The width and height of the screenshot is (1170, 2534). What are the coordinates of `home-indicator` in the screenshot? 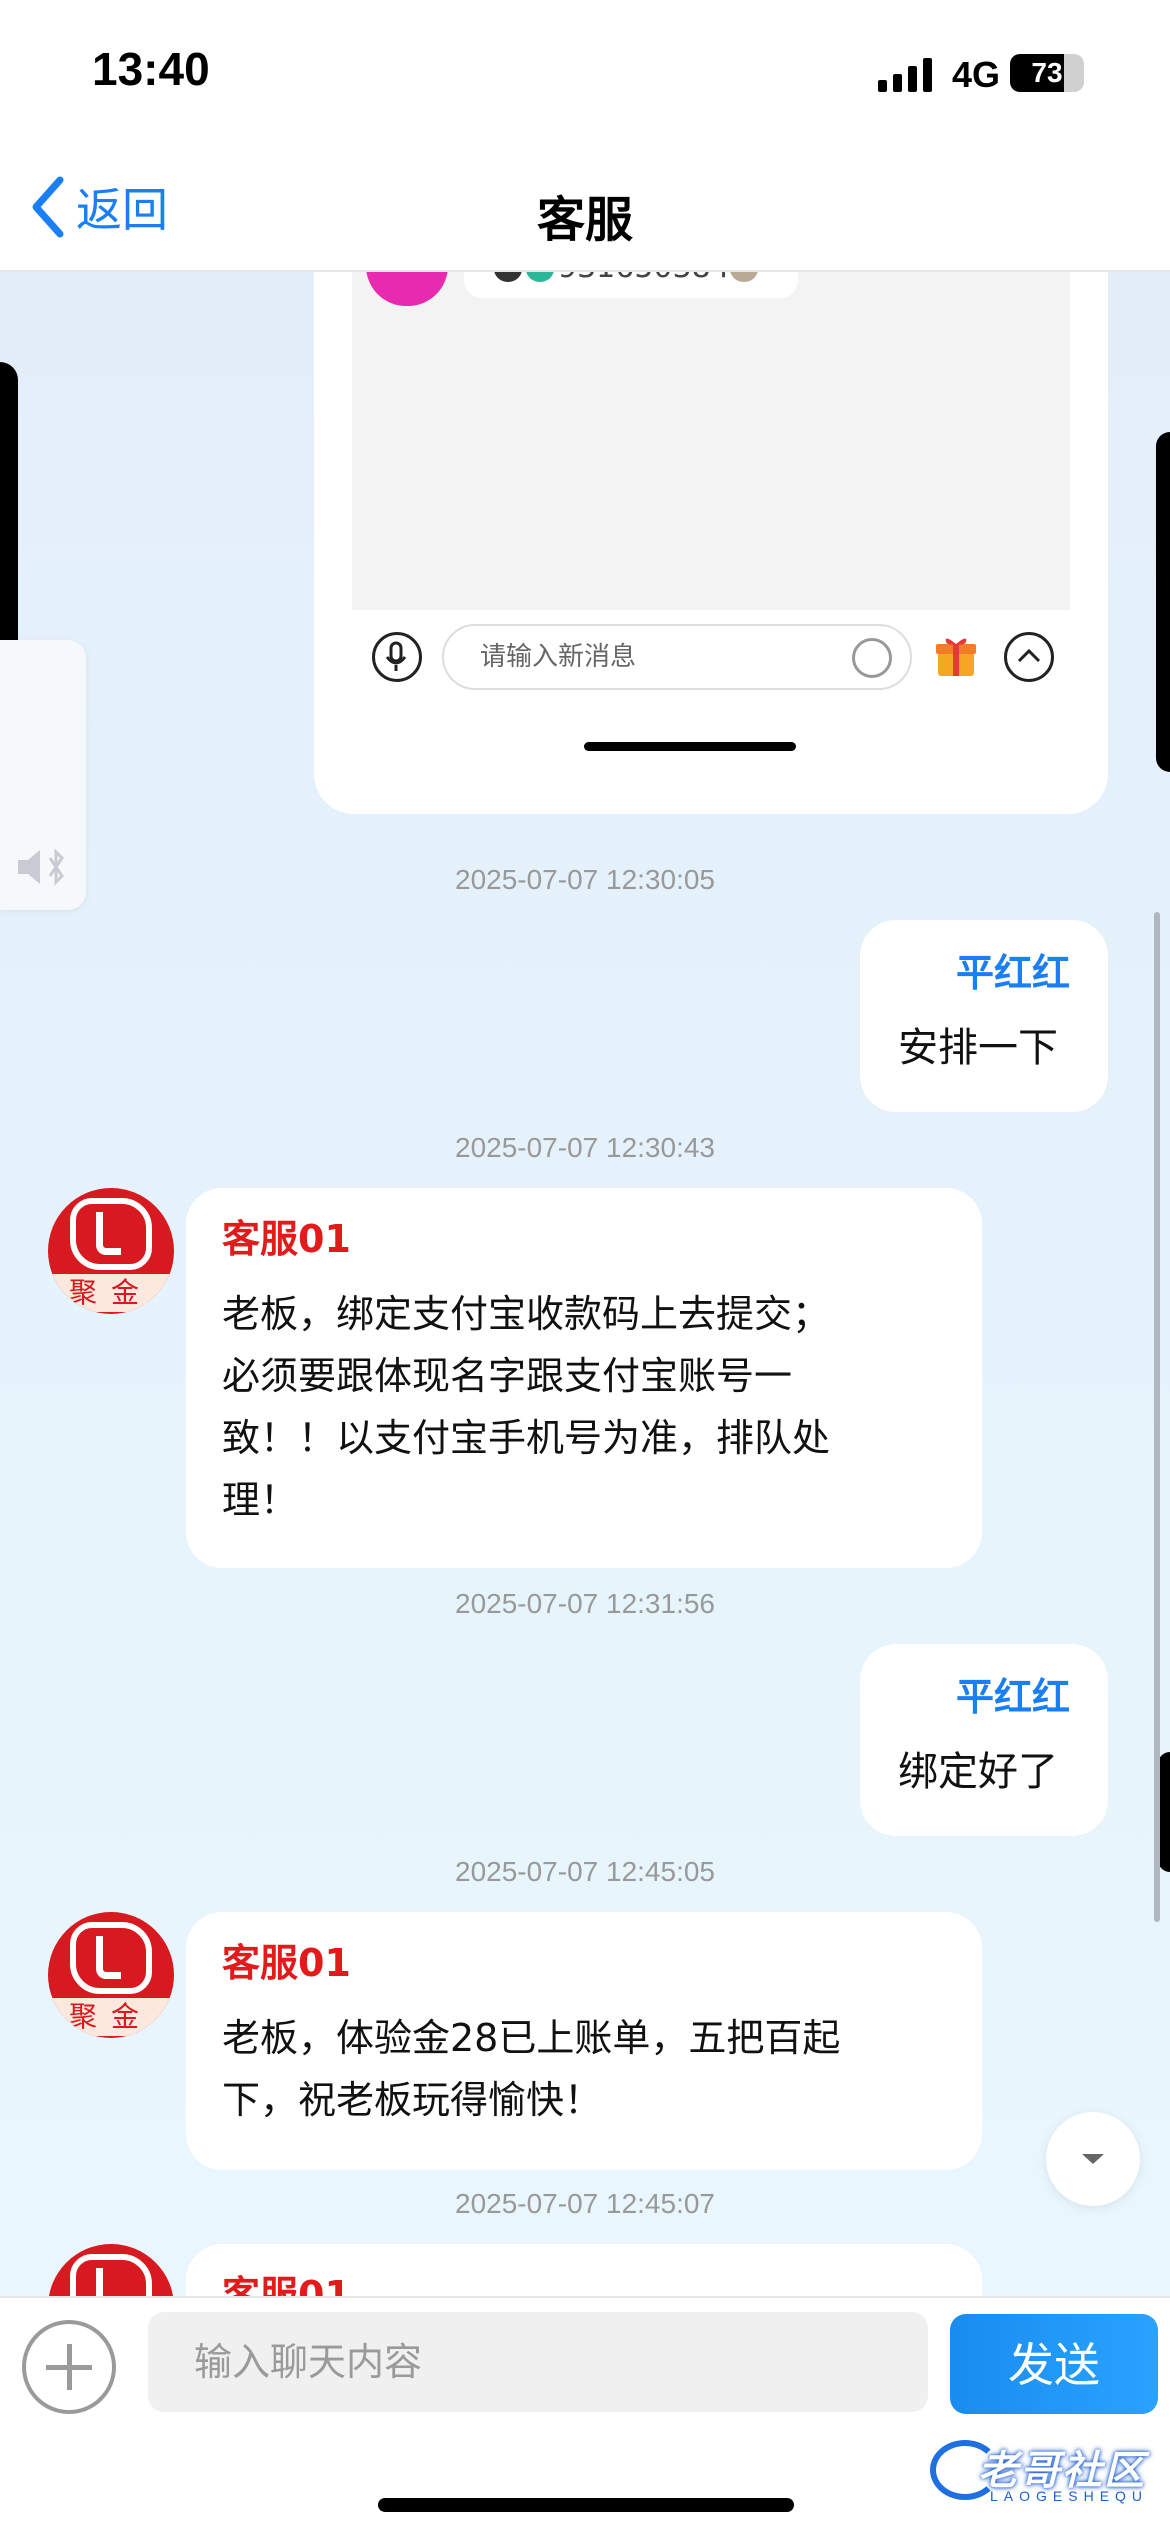 It's located at (586, 2505).